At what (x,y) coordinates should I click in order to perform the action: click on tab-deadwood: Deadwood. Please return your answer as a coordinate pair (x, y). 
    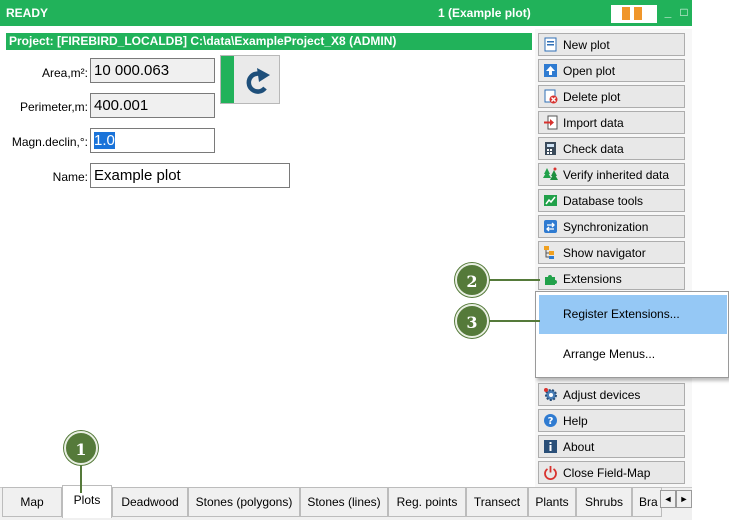
    Looking at the image, I should click on (150, 502).